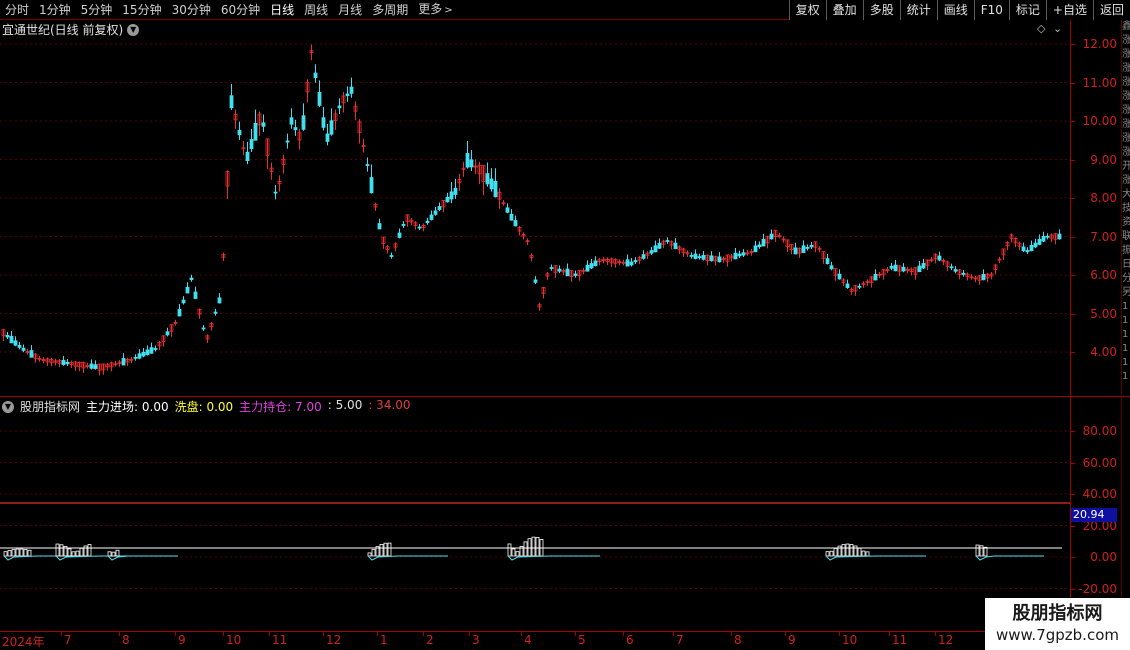 This screenshot has height=650, width=1130. What do you see at coordinates (1099, 82) in the screenshot?
I see `price-axis-label: 11.00` at bounding box center [1099, 82].